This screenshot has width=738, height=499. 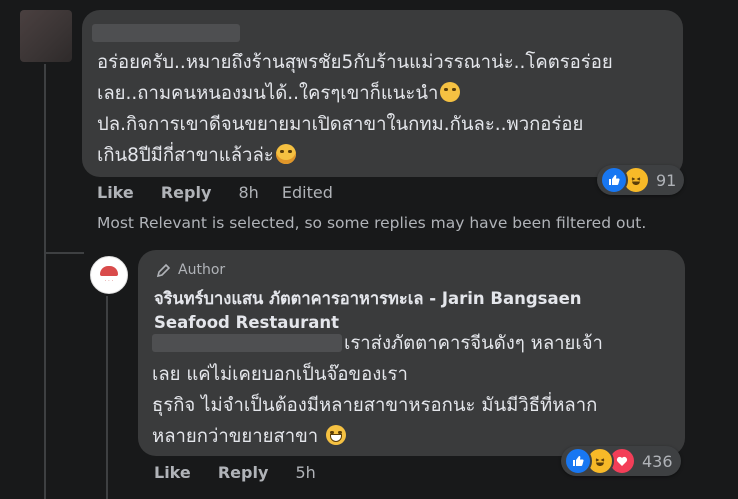 What do you see at coordinates (666, 180) in the screenshot?
I see `reaction-count: 91` at bounding box center [666, 180].